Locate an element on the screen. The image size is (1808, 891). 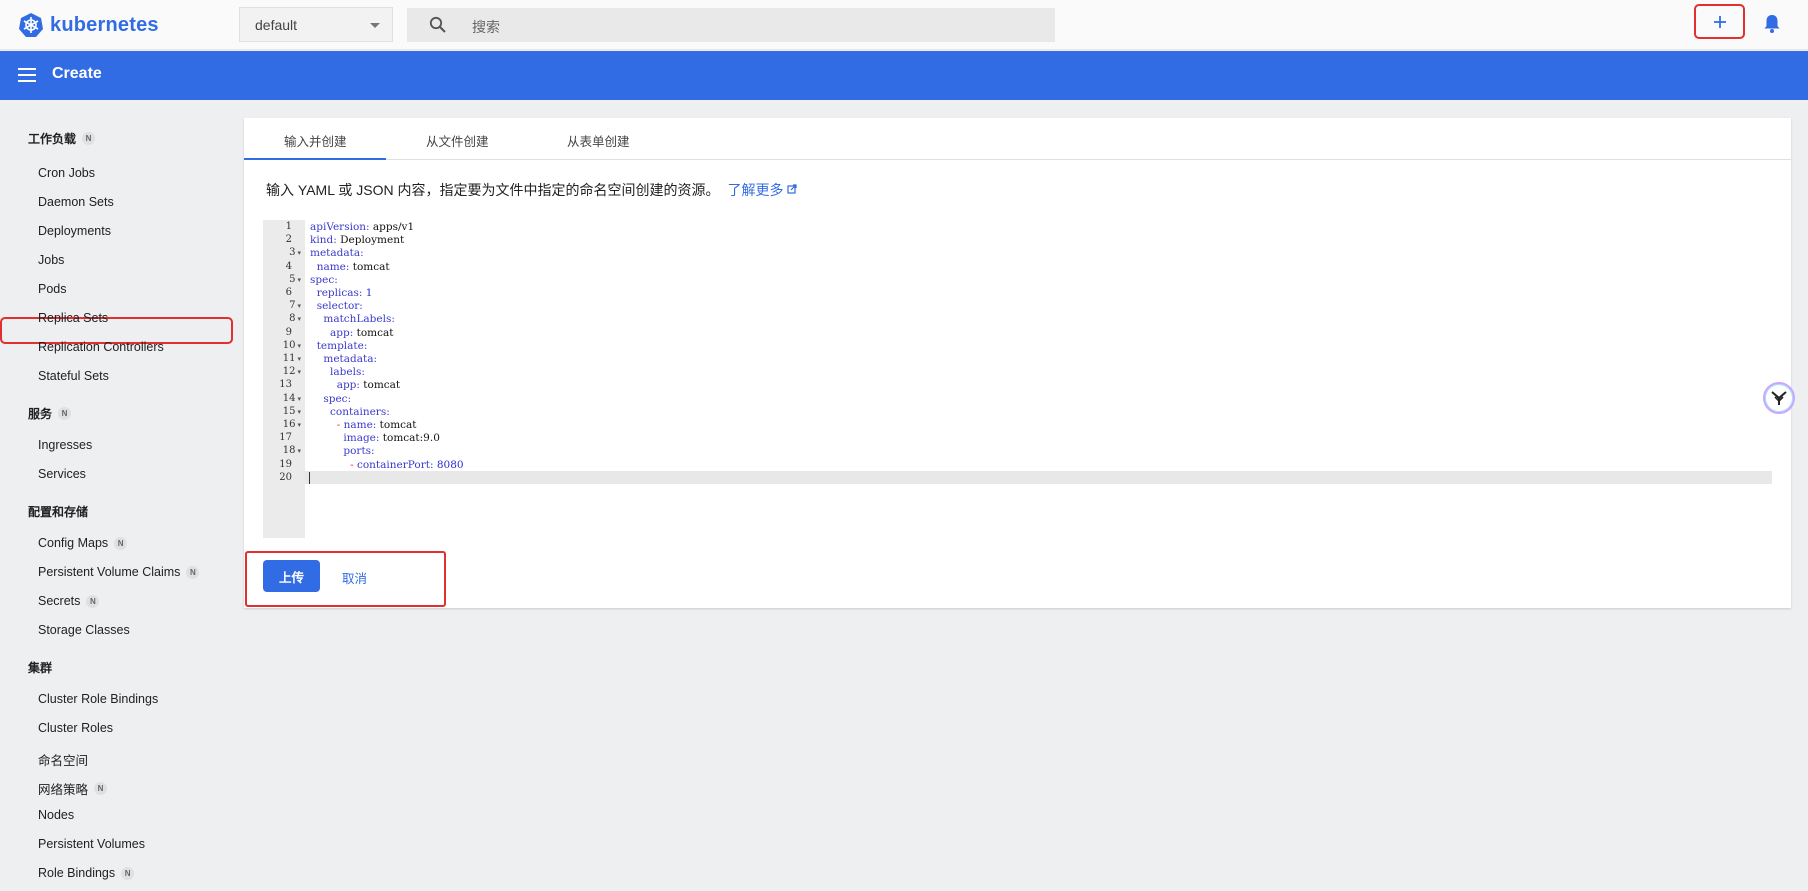
sidebar-section-config-storage: 配置和存储 is located at coordinates (58, 511).